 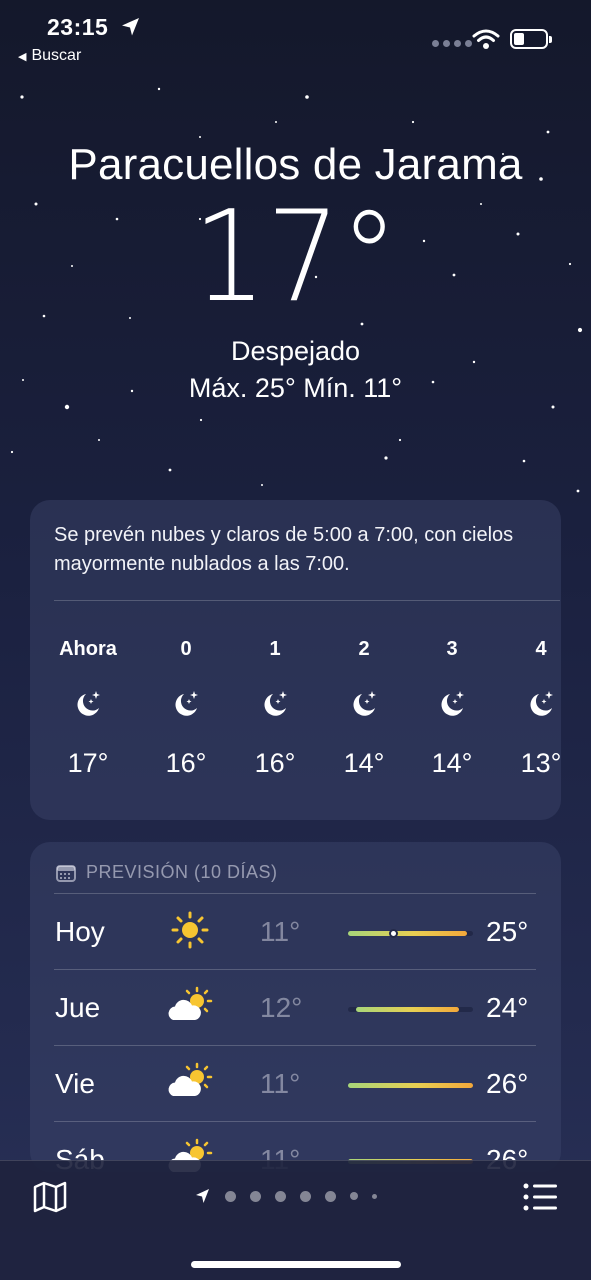 I want to click on cellular-signal-icon, so click(x=452, y=43).